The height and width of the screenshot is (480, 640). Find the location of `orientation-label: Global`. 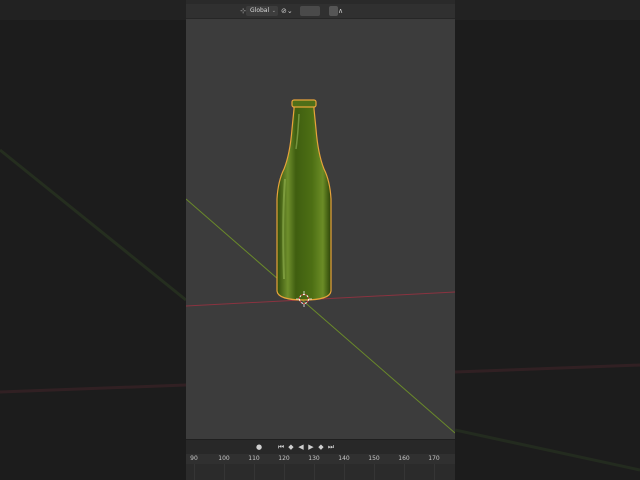

orientation-label: Global is located at coordinates (260, 10).